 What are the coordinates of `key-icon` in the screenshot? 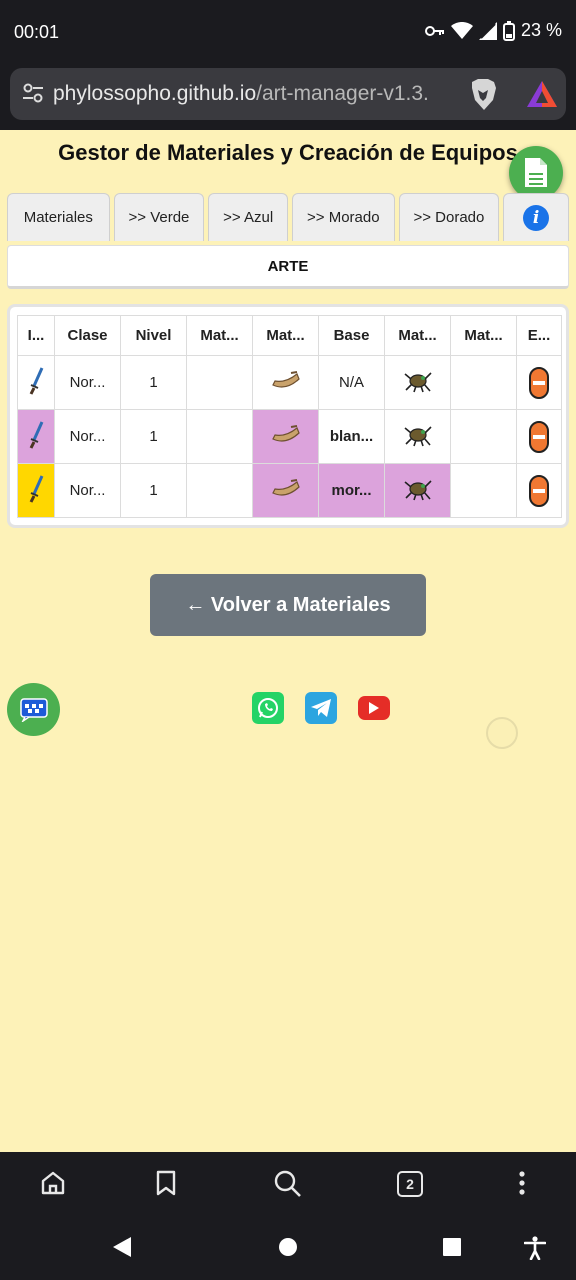 It's located at (434, 30).